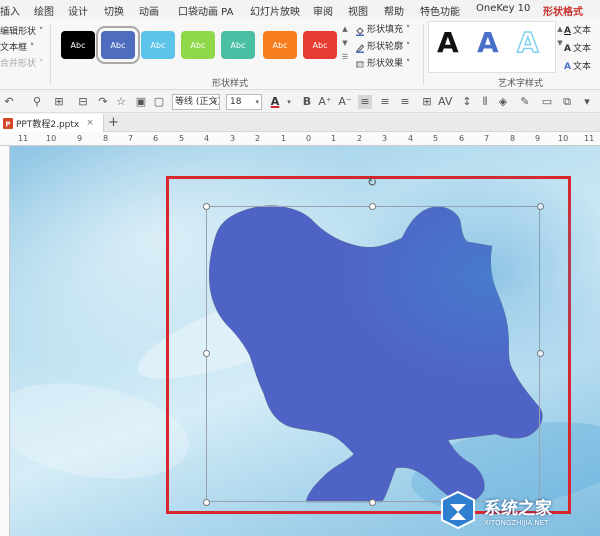 The image size is (600, 536). I want to click on text-effects-button: A 文本, so click(582, 67).